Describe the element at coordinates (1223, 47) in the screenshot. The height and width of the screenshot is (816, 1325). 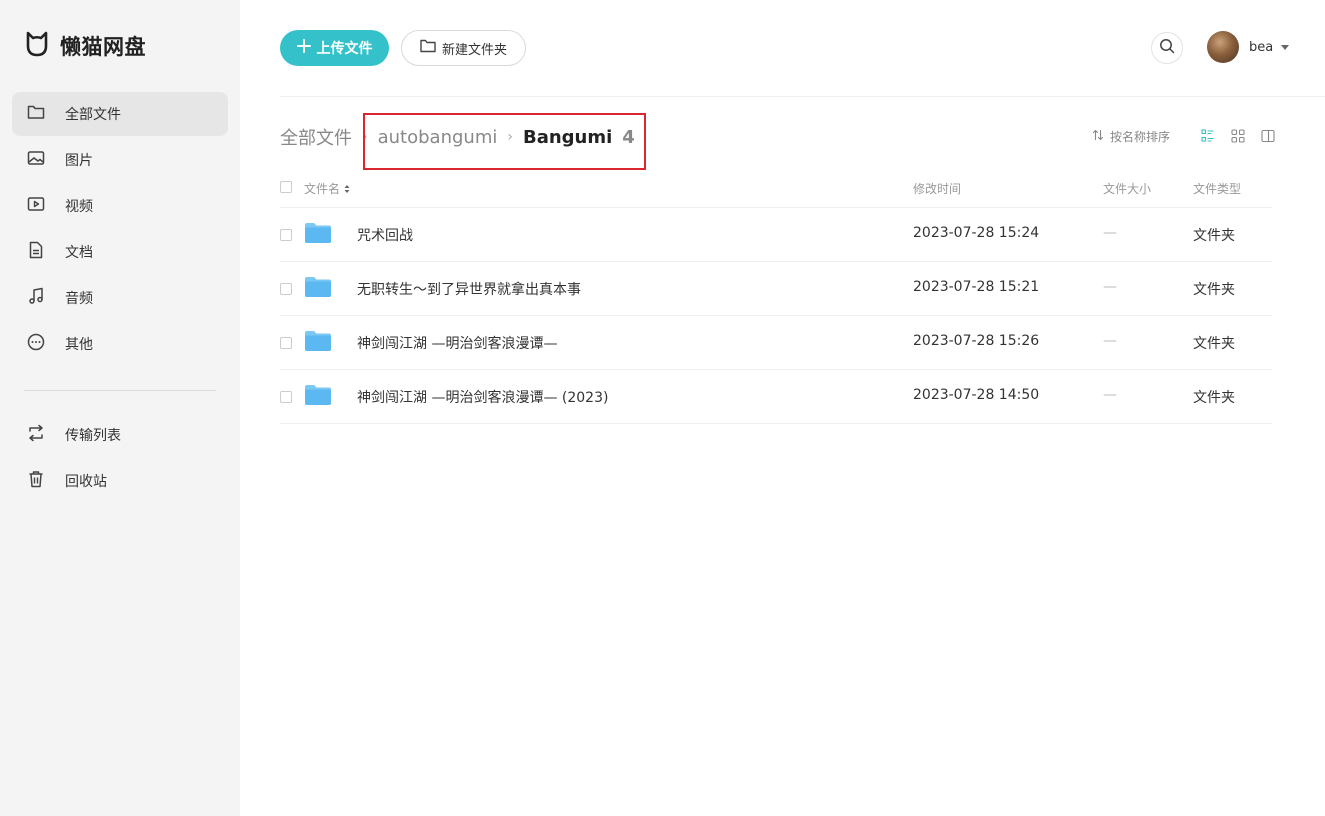
I see `avatar` at that location.